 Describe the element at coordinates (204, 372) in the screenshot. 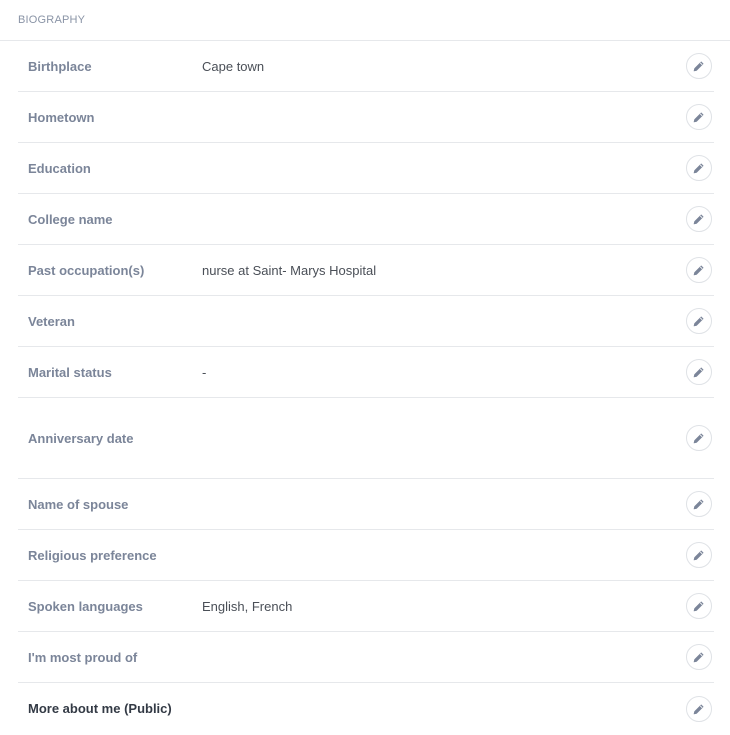

I see `field-value: -` at that location.